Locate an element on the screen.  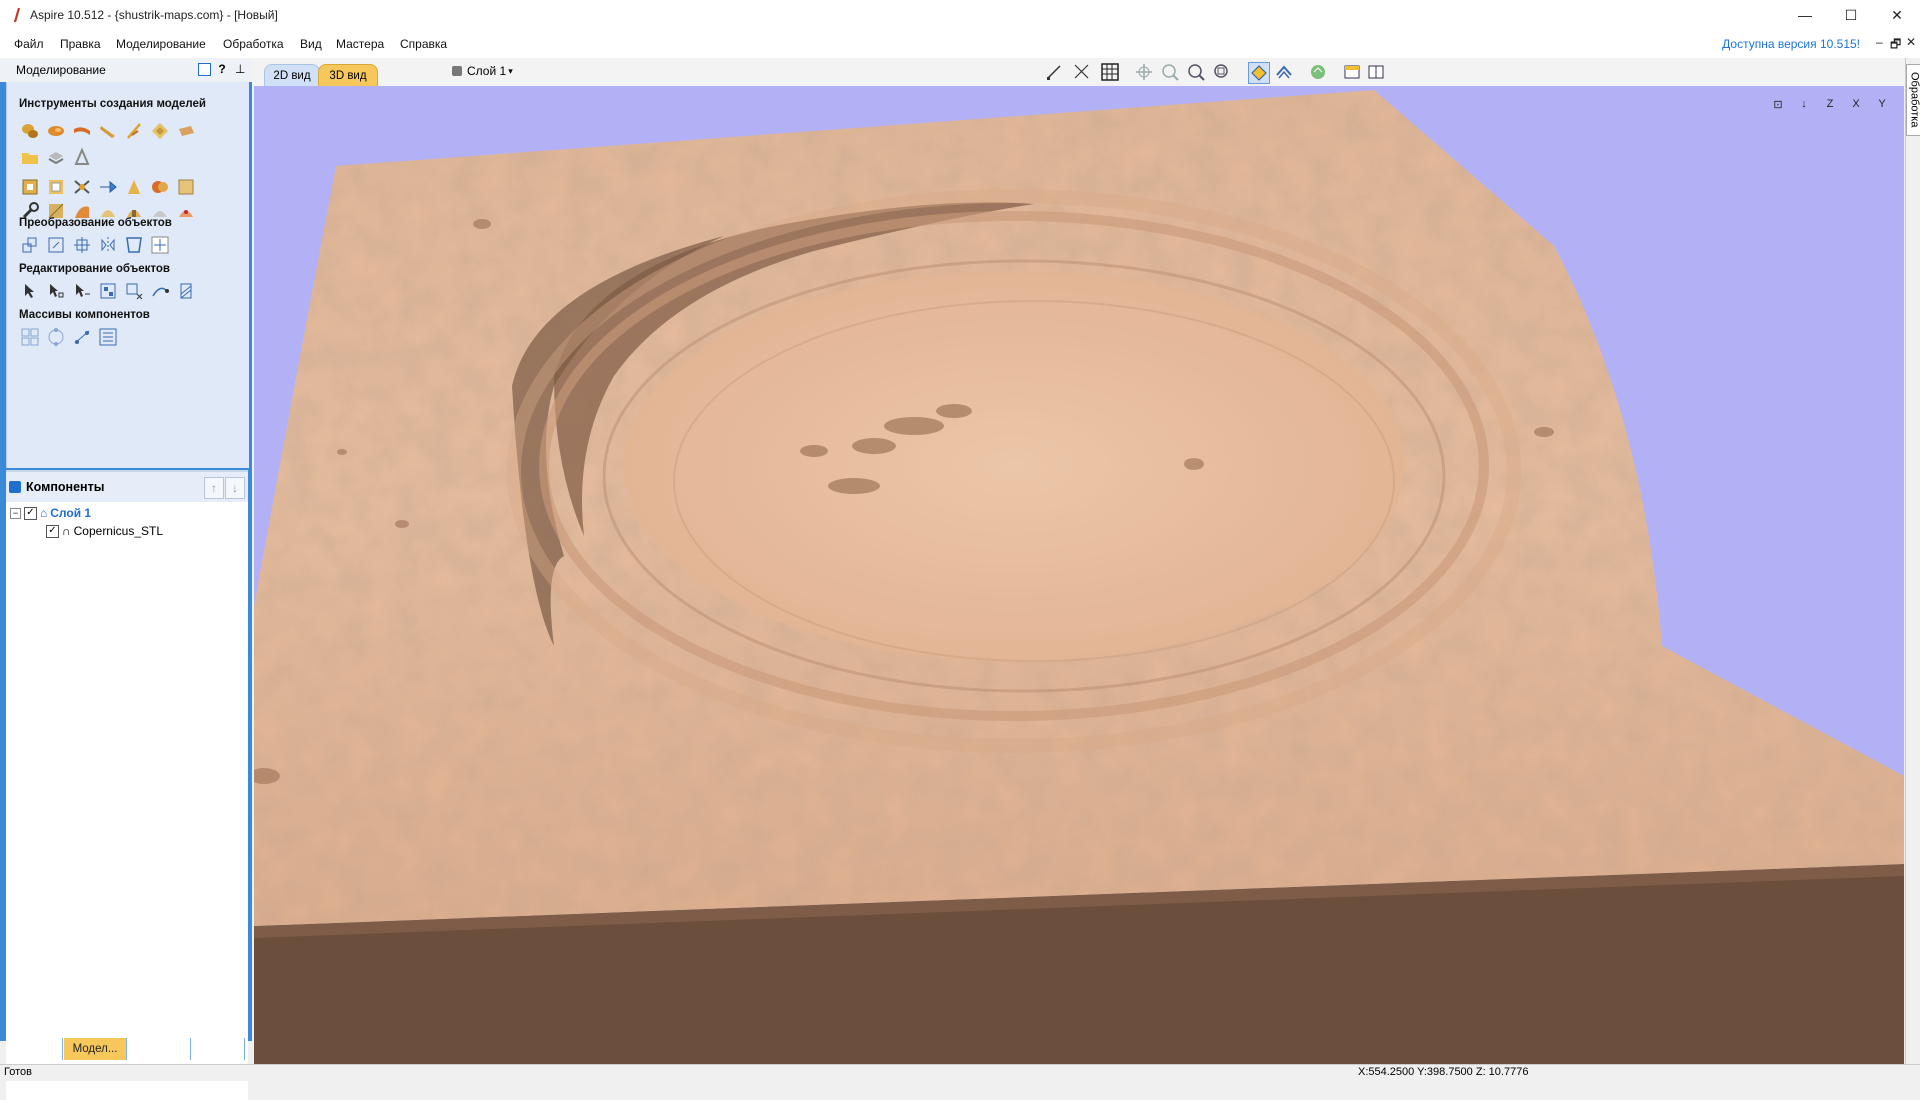
bake-icon is located at coordinates (186, 187).